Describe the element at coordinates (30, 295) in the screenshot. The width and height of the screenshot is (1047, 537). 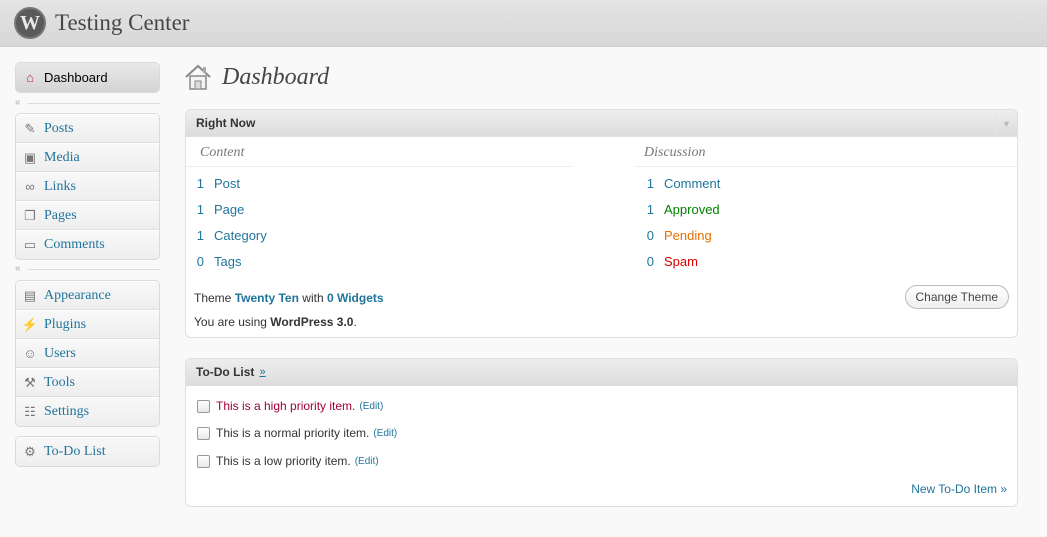
I see `appearance-icon: ▤` at that location.